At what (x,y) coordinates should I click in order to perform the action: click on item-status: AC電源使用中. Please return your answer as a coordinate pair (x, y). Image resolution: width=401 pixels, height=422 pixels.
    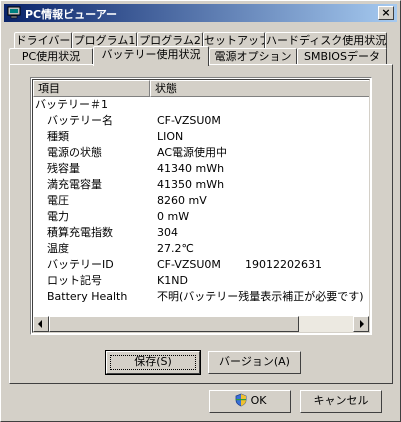
    Looking at the image, I should click on (192, 152).